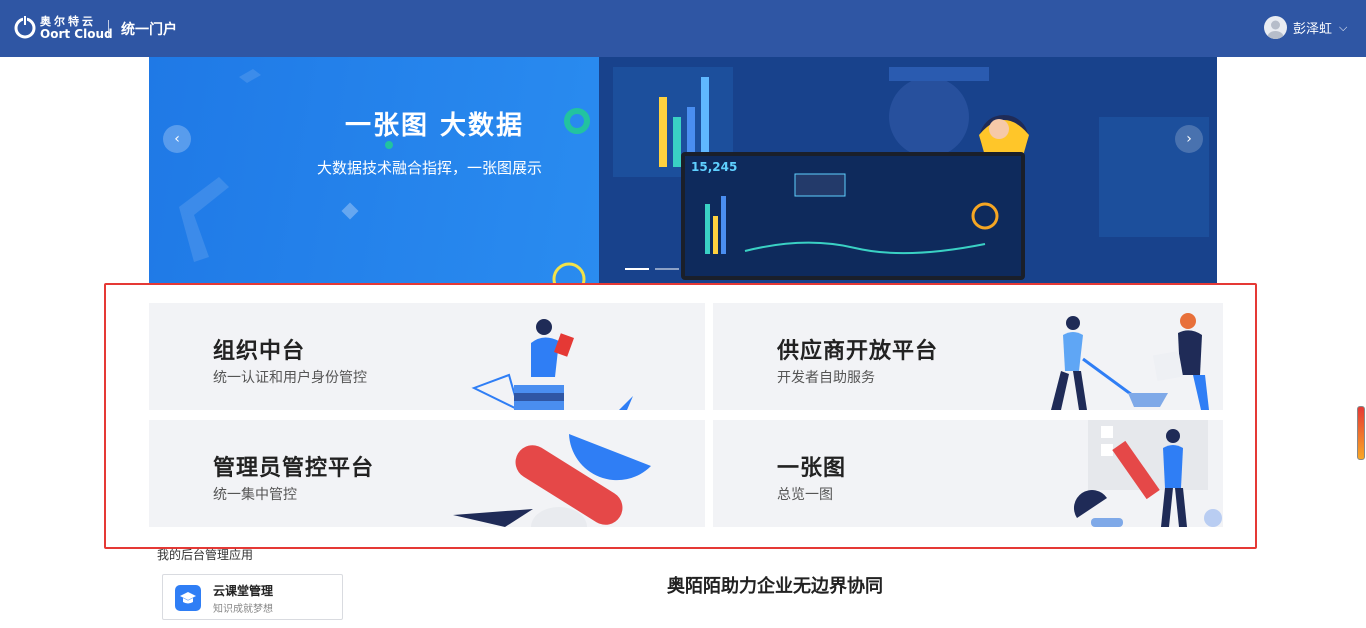 The image size is (1366, 628). I want to click on carousel-next-button: ›, so click(1189, 139).